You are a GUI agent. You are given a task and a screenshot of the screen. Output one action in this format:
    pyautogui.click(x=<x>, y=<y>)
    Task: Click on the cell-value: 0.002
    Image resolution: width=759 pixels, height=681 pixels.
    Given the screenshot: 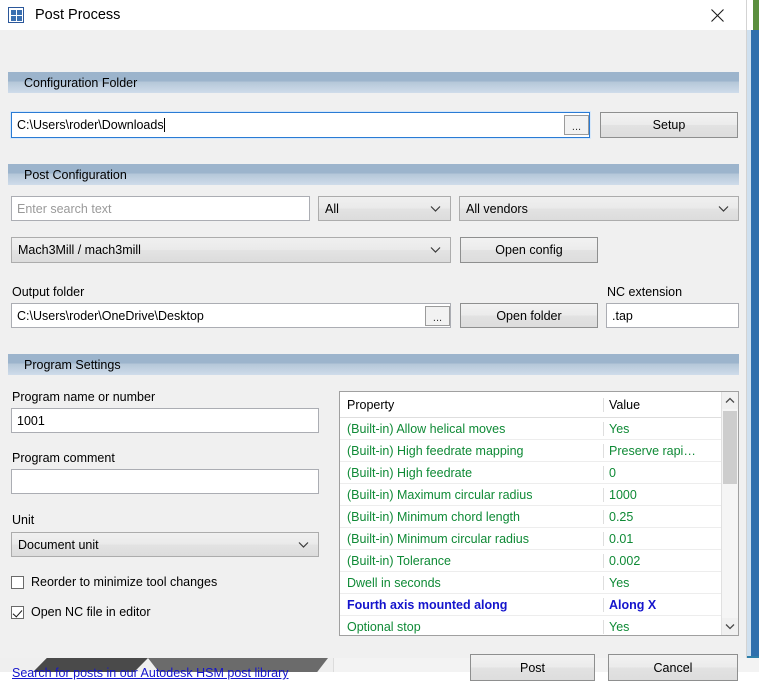 What is the action you would take?
    pyautogui.click(x=658, y=560)
    